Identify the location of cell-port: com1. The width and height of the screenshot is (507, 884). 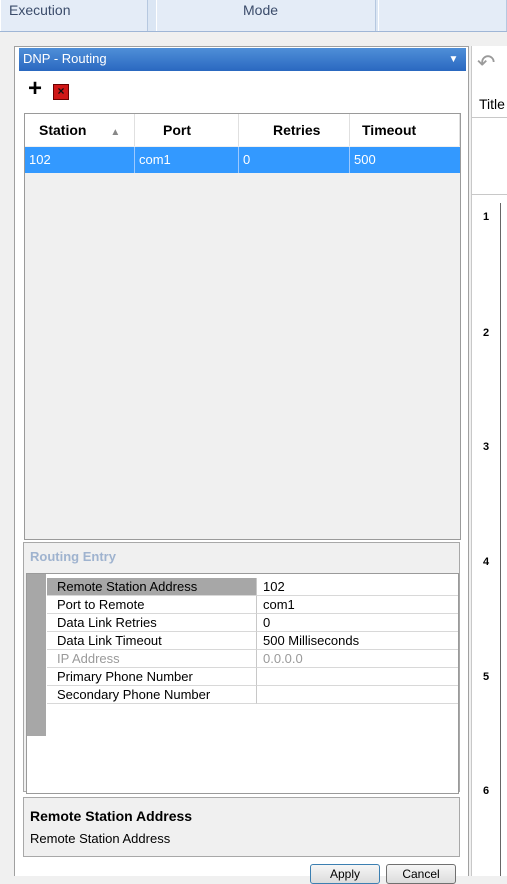
(187, 160).